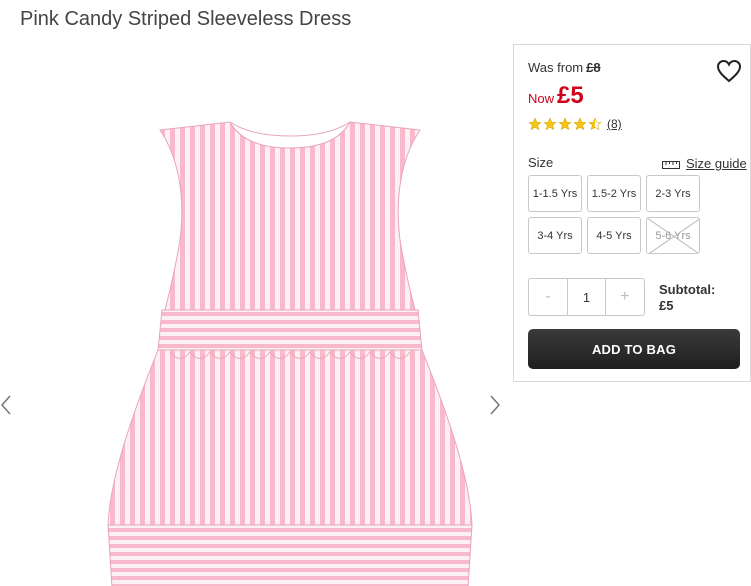  Describe the element at coordinates (634, 349) in the screenshot. I see `add-to-bag-button: ADD TO BAG` at that location.